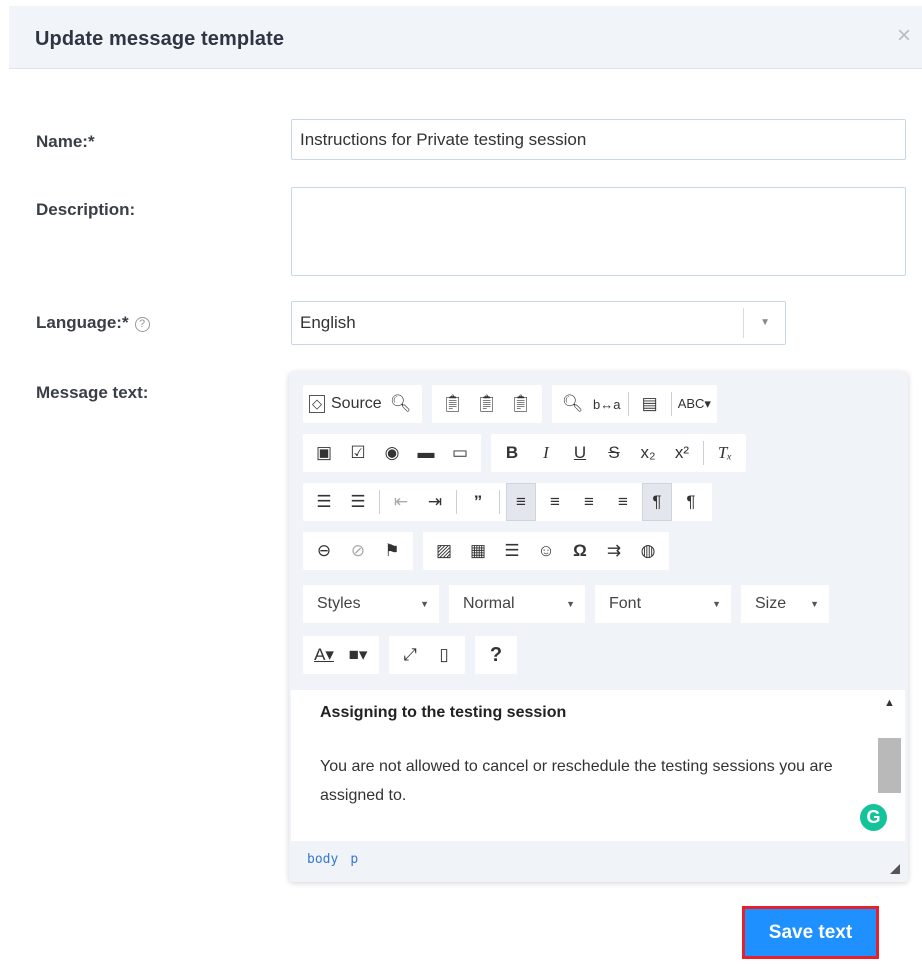 This screenshot has width=922, height=964. What do you see at coordinates (401, 404) in the screenshot?
I see `preview-icon: 🔍︎` at bounding box center [401, 404].